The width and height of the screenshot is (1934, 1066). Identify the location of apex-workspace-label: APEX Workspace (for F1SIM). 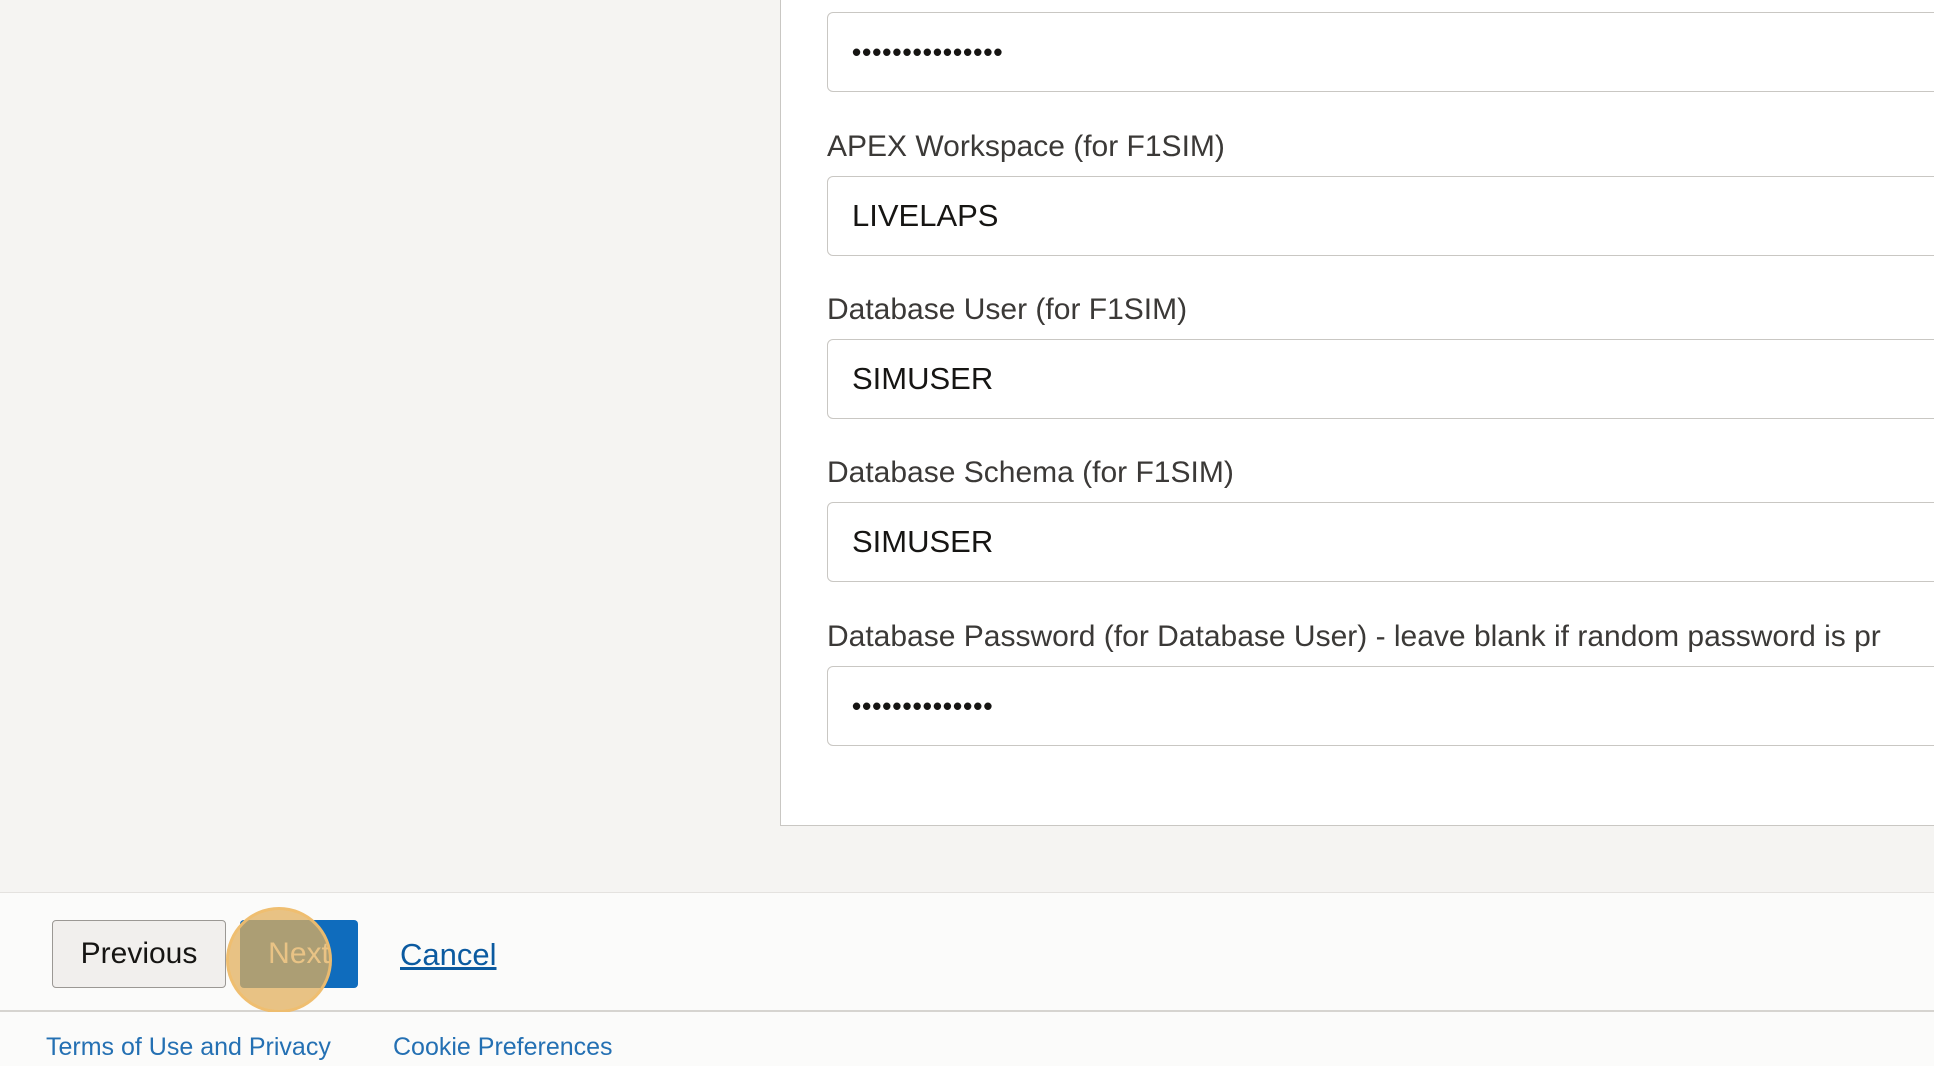
(1026, 146).